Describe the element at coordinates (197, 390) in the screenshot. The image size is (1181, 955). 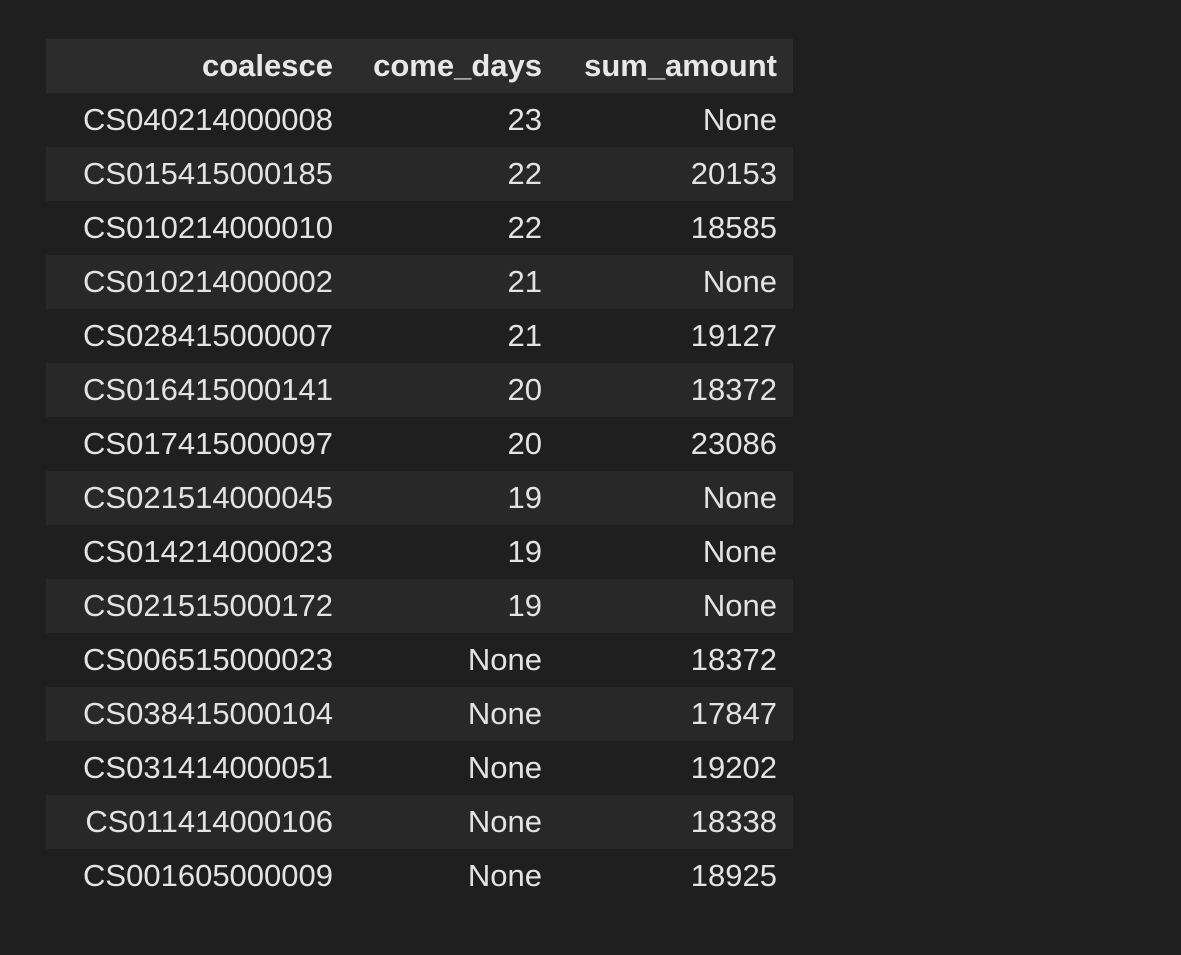
I see `cell-coalesce: CS016415000141` at that location.